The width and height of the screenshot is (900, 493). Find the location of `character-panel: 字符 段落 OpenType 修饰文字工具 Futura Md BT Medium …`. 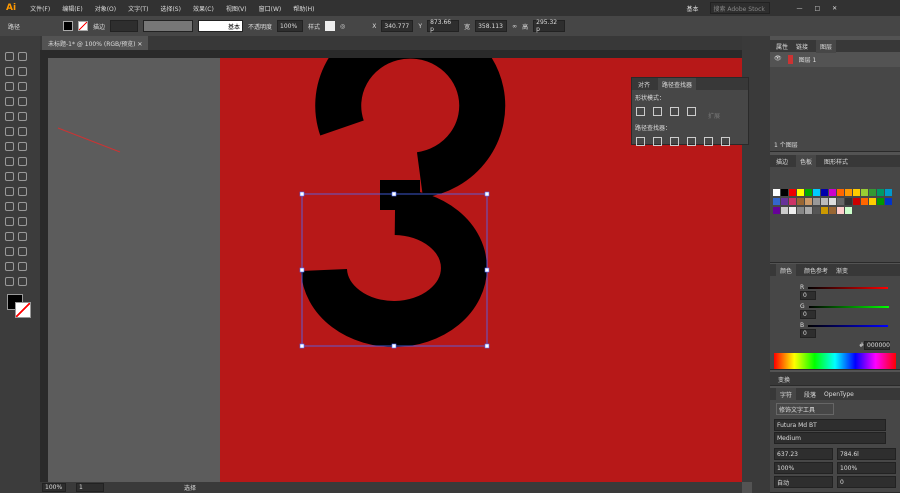

character-panel: 字符 段落 OpenType 修饰文字工具 Futura Md BT Medium … is located at coordinates (835, 440).